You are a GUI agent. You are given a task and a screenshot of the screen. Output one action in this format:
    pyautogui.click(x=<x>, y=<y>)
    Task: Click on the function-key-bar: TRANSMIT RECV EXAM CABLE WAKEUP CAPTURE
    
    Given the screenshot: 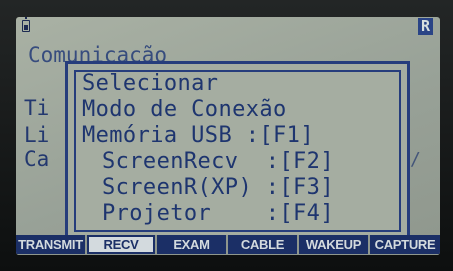 What is the action you would take?
    pyautogui.click(x=228, y=245)
    